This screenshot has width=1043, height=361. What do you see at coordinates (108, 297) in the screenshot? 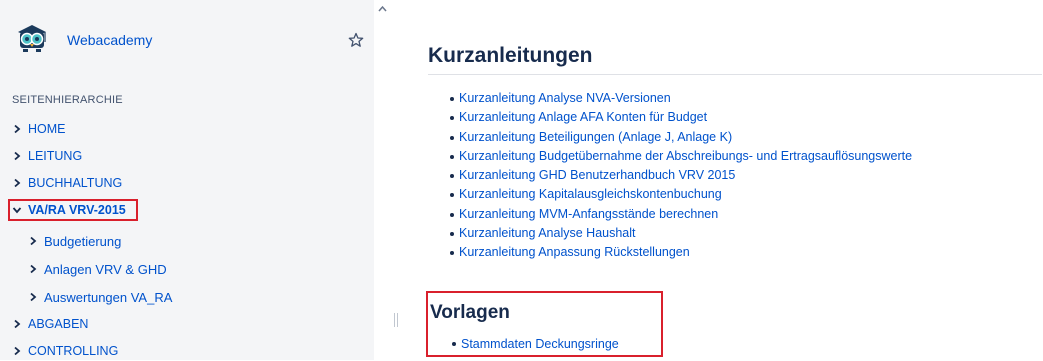
I see `sidebar-subitem-label: Auswertungen VA_RA` at bounding box center [108, 297].